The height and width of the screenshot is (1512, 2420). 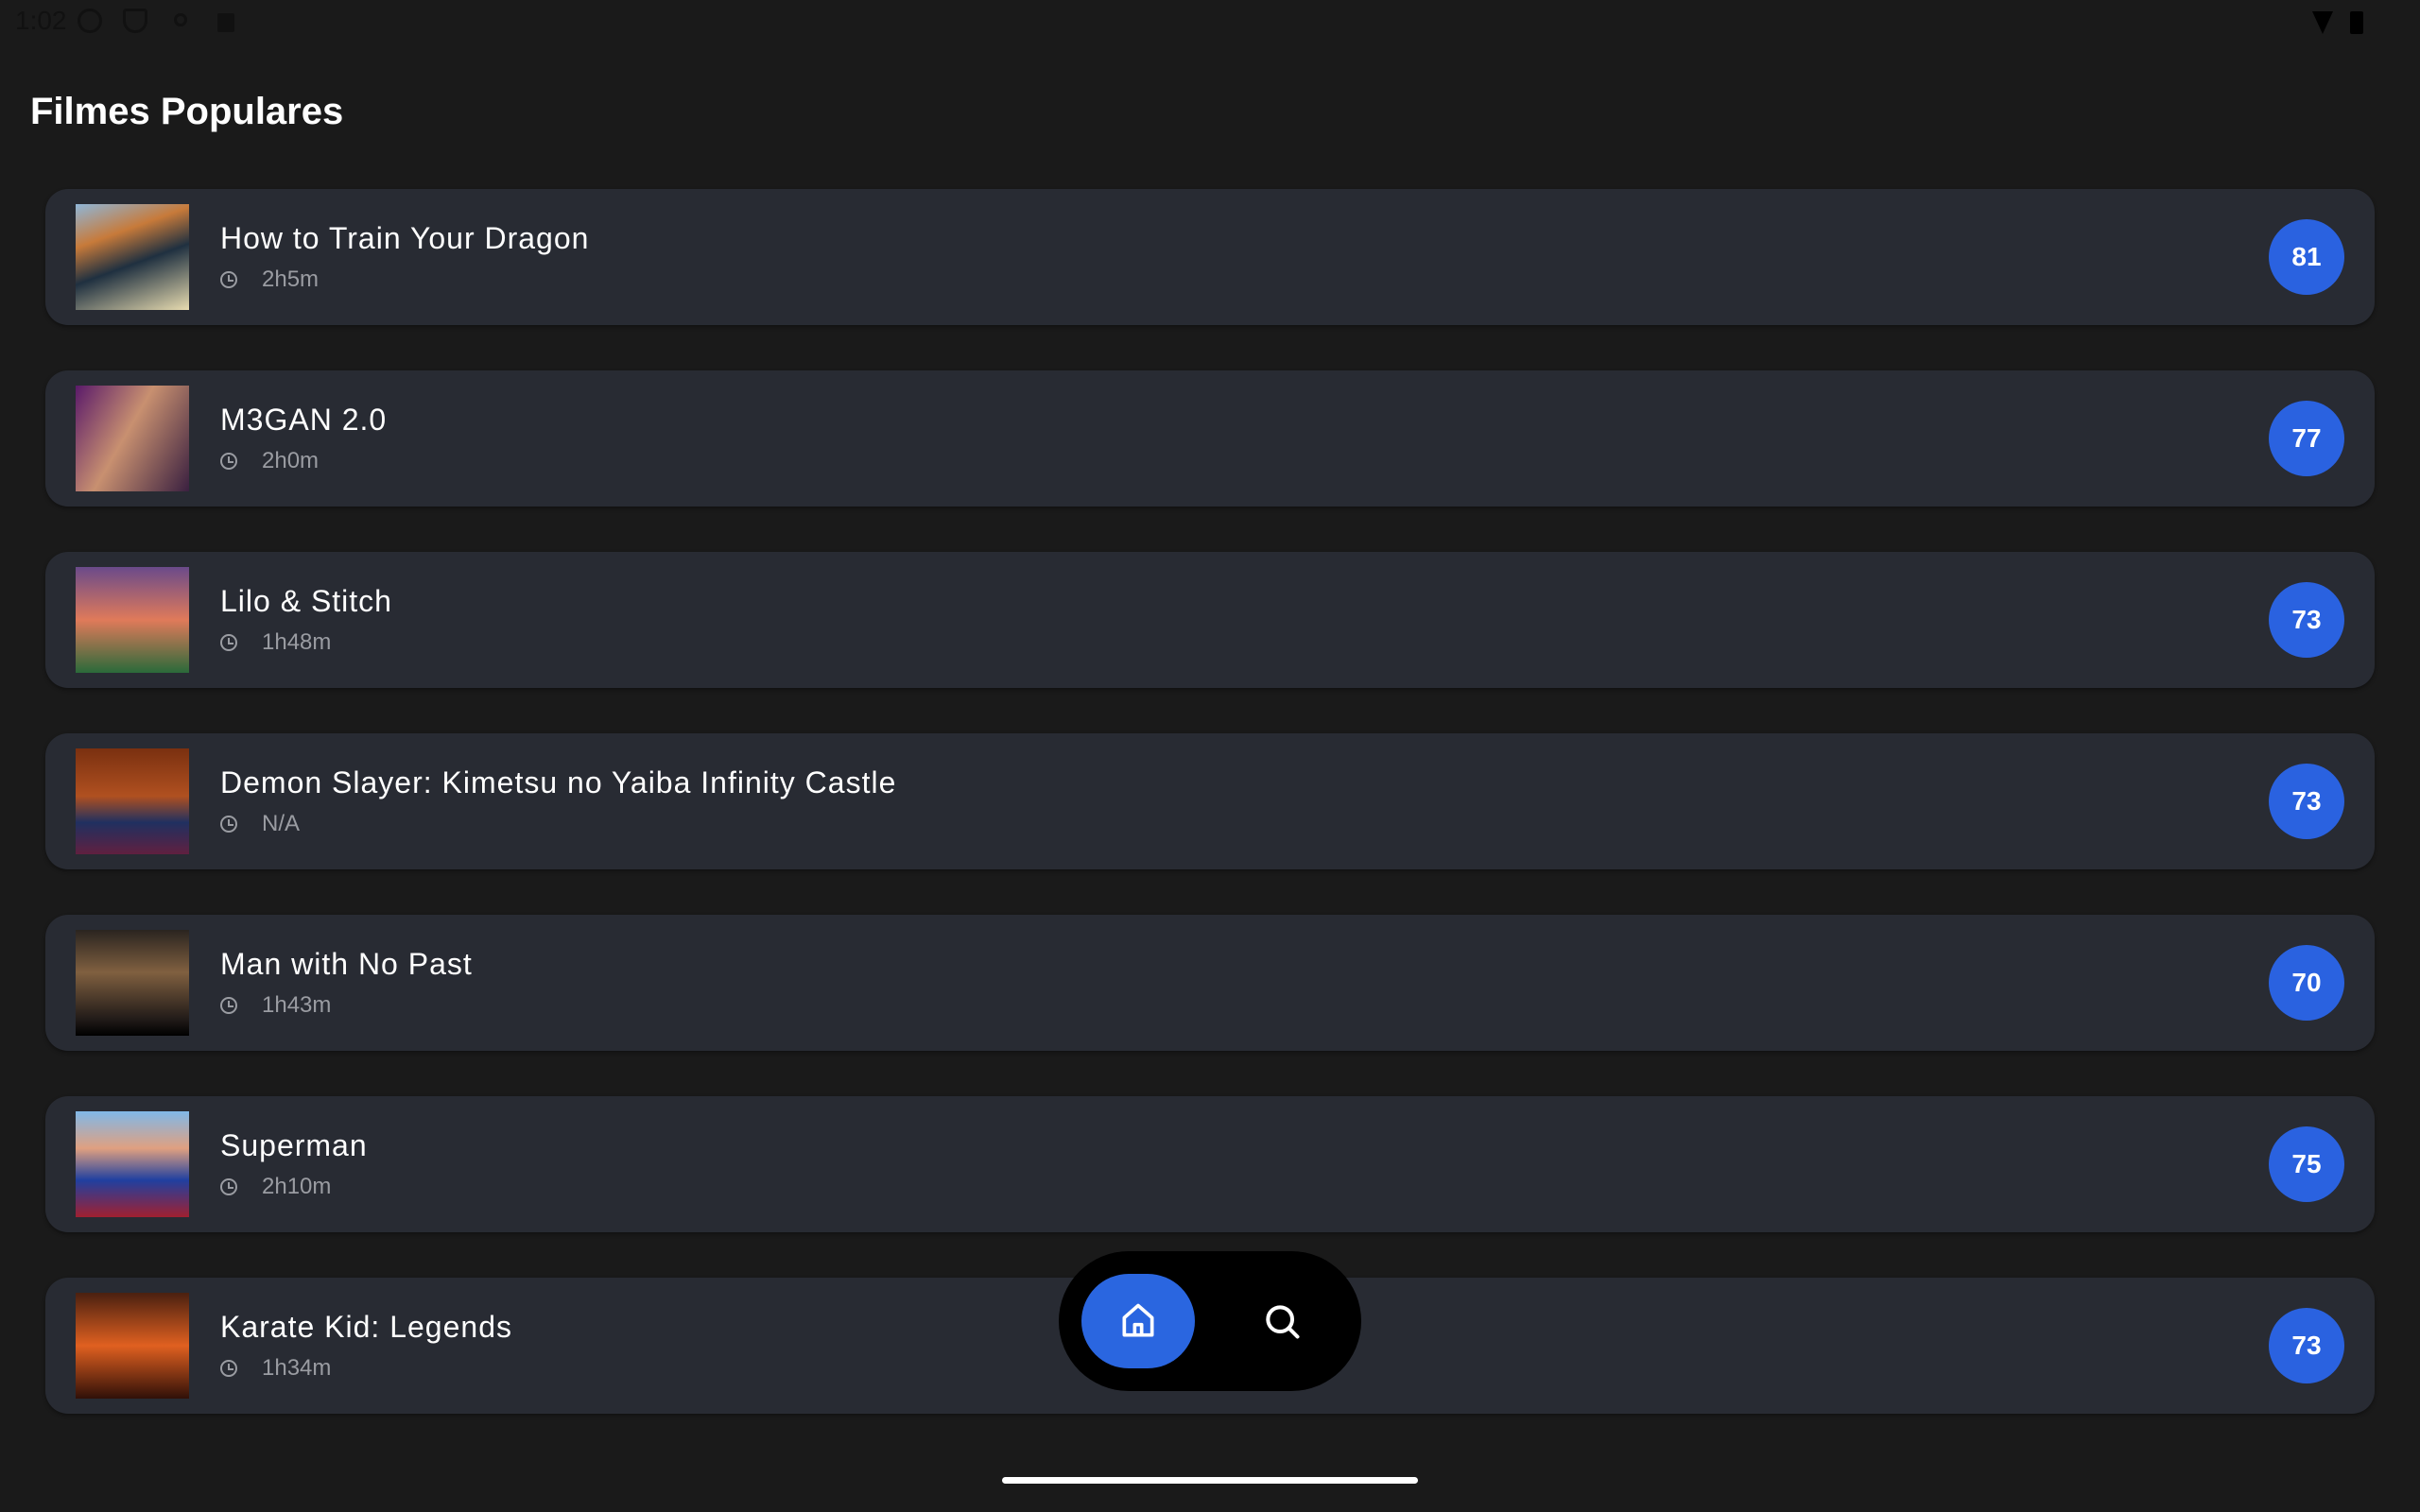 What do you see at coordinates (90, 21) in the screenshot?
I see `info-icon` at bounding box center [90, 21].